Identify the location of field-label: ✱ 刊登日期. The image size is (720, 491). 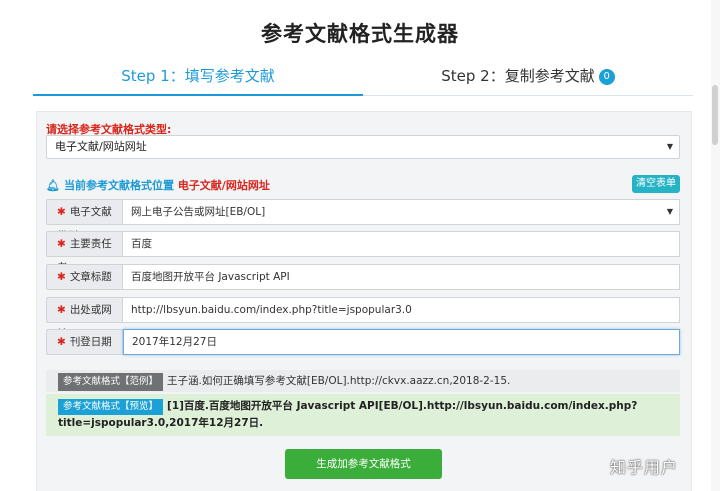
(84, 342).